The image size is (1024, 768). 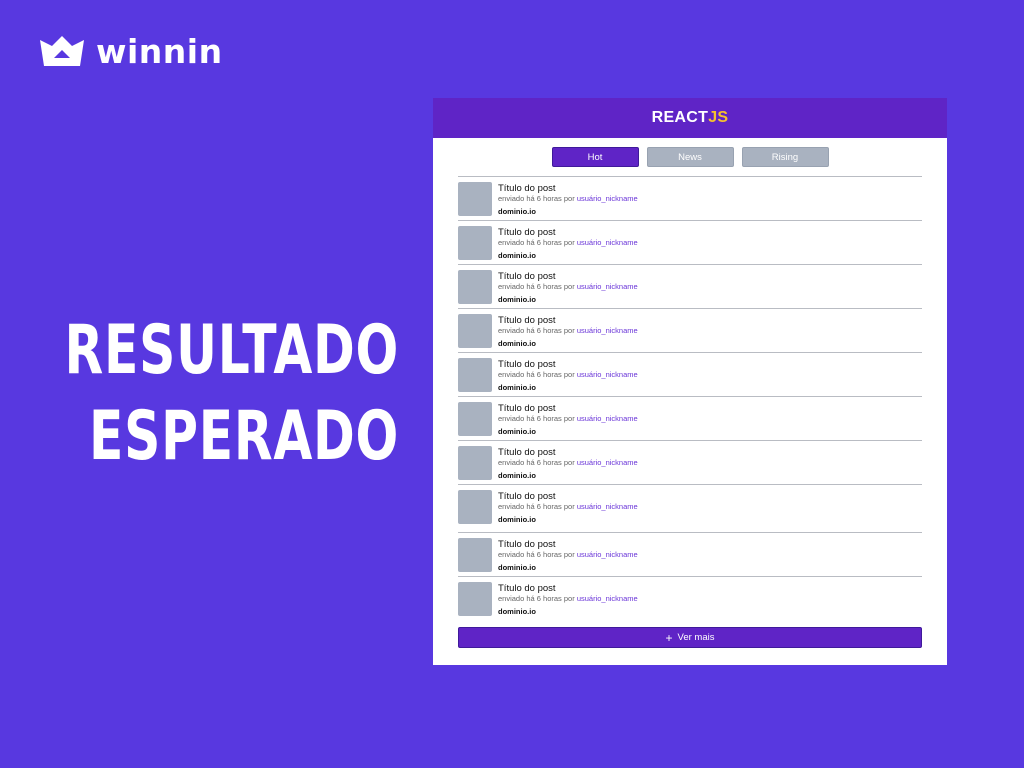 I want to click on ver-mais-button: + Ver mais, so click(x=690, y=637).